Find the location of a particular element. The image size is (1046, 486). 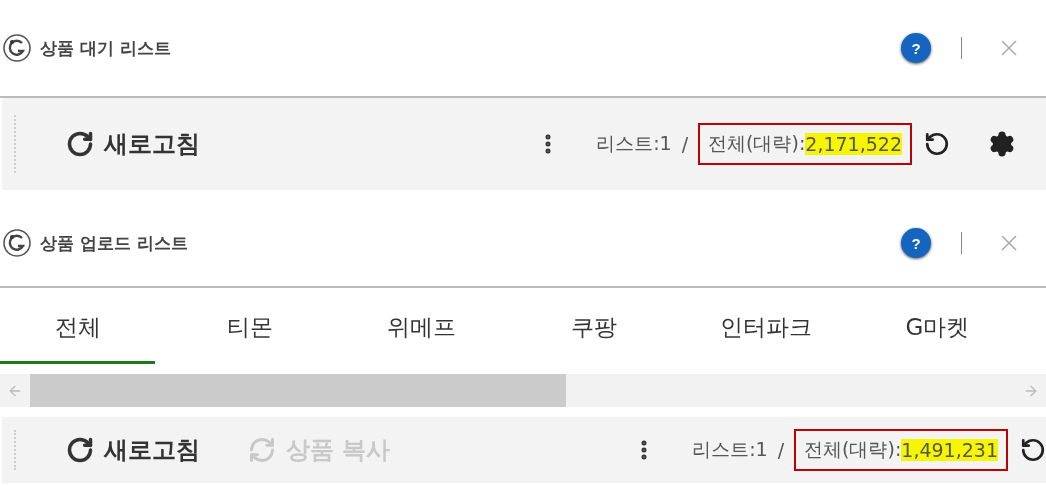

tab: 위메프 is located at coordinates (421, 333).